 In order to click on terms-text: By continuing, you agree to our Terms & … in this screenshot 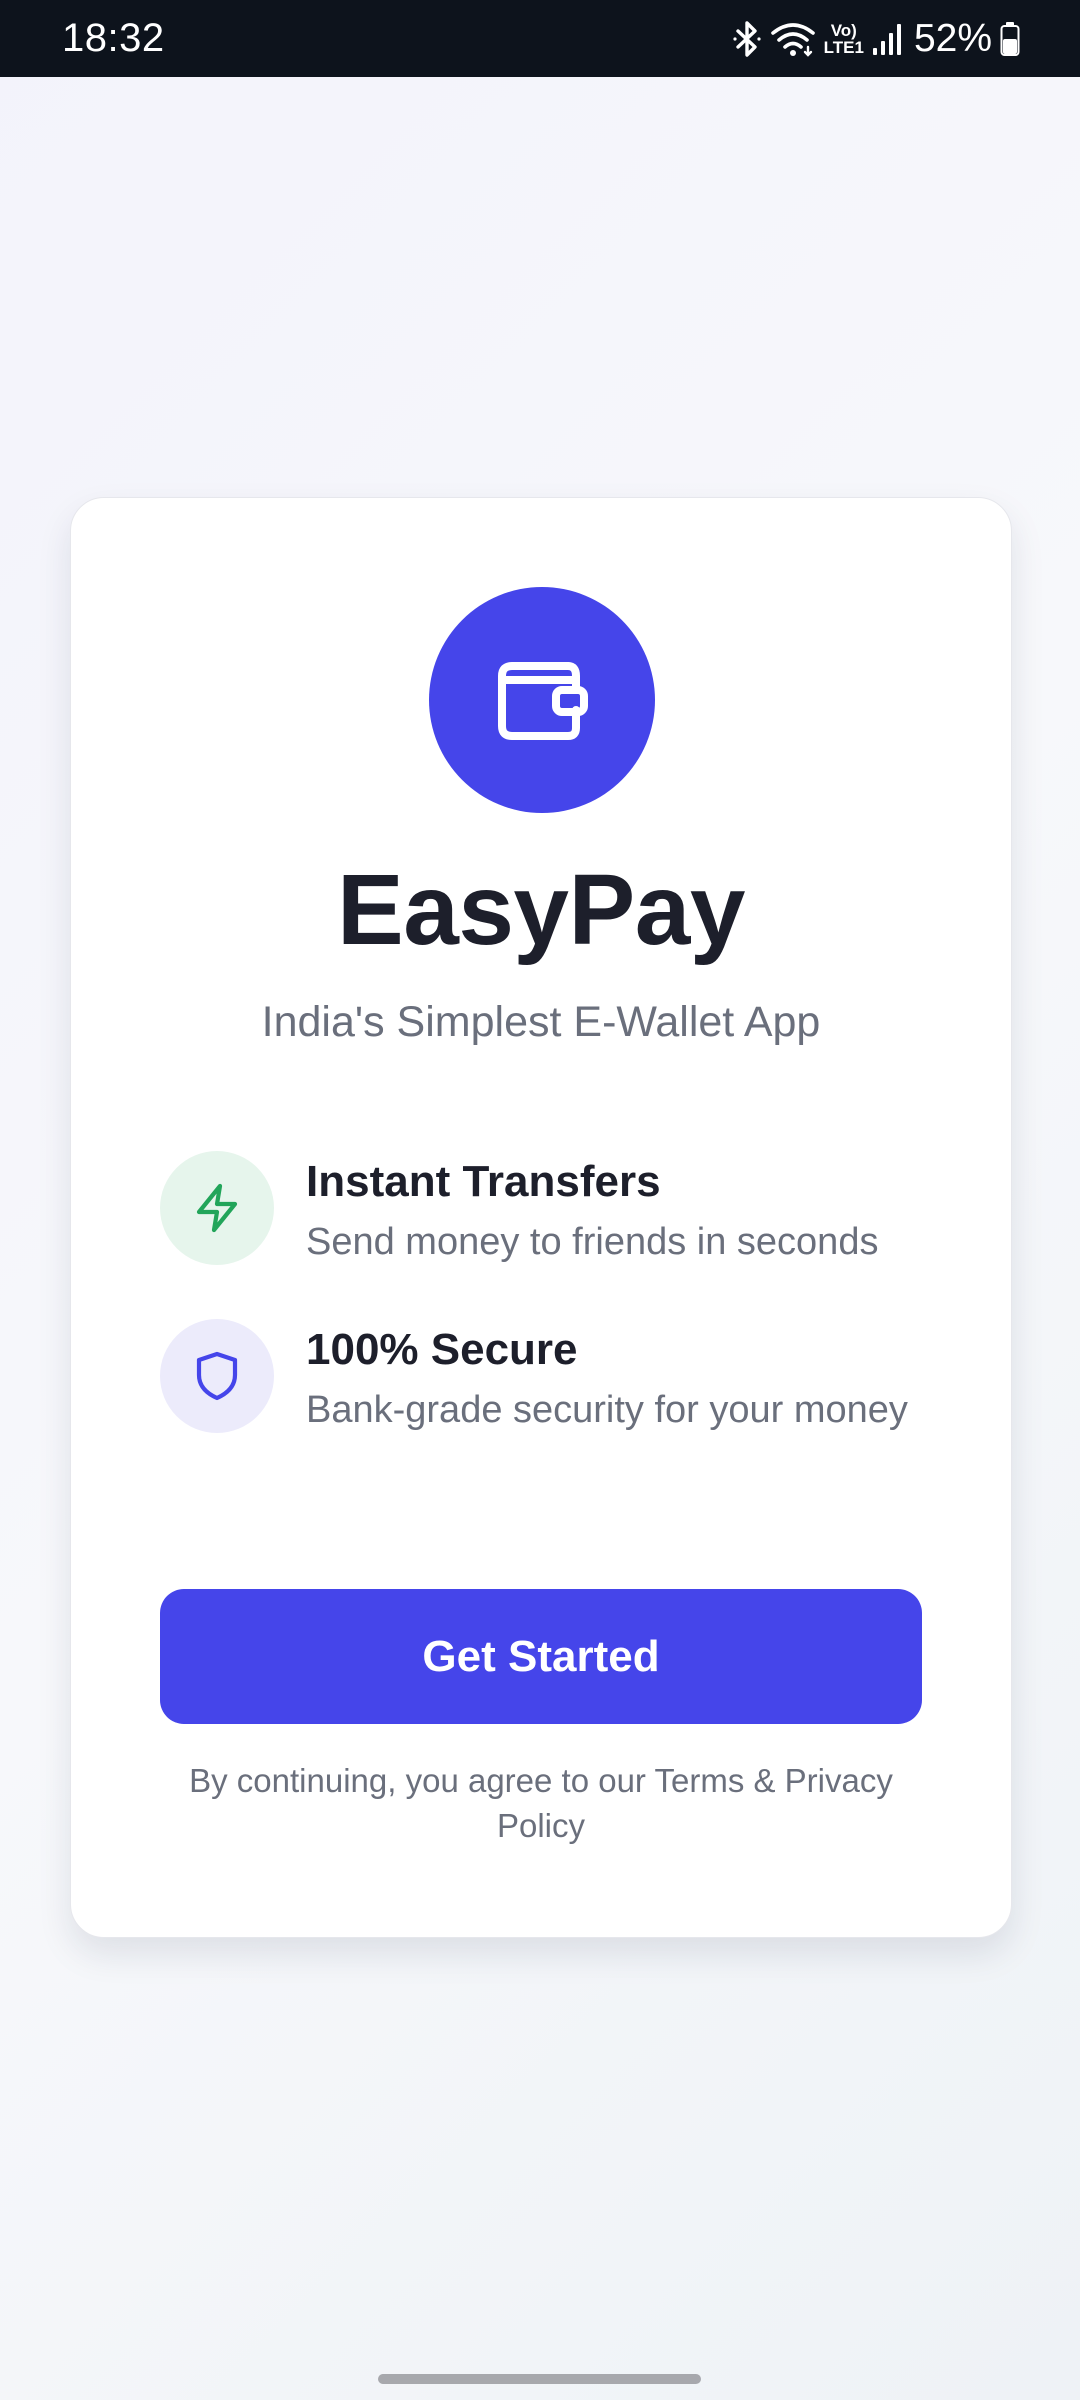, I will do `click(541, 1803)`.